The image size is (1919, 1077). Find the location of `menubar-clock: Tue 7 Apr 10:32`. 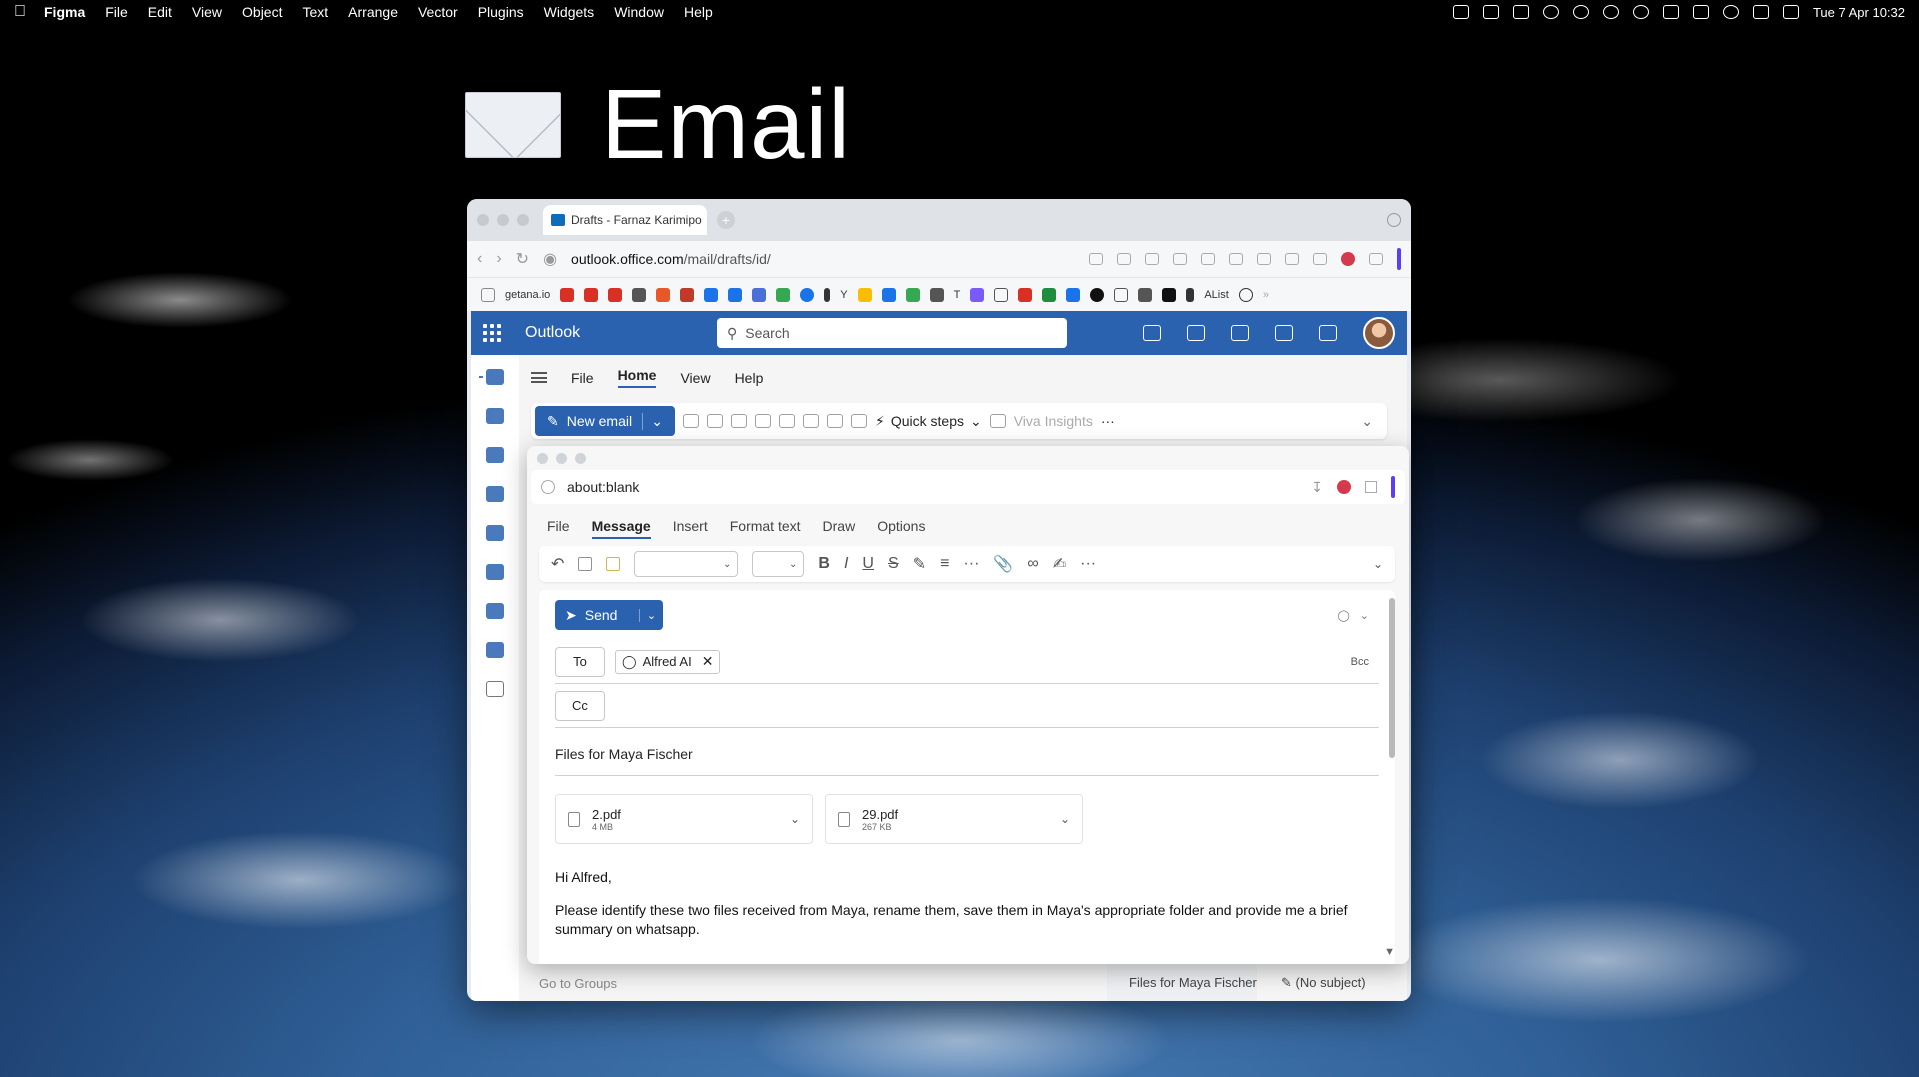

menubar-clock: Tue 7 Apr 10:32 is located at coordinates (1859, 12).